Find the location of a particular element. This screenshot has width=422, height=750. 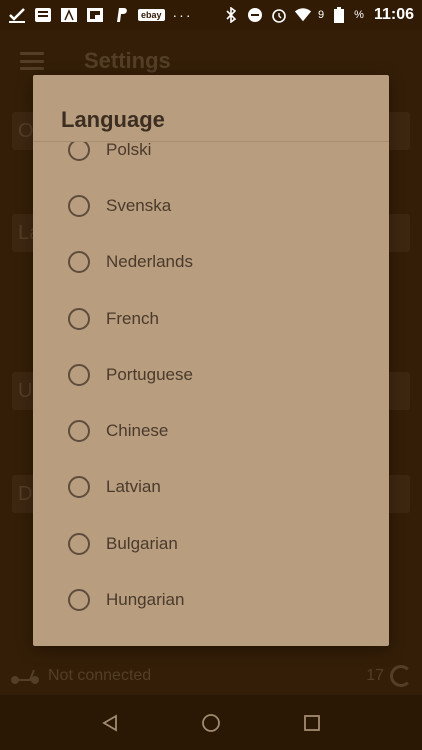

navigation-bar is located at coordinates (211, 722).